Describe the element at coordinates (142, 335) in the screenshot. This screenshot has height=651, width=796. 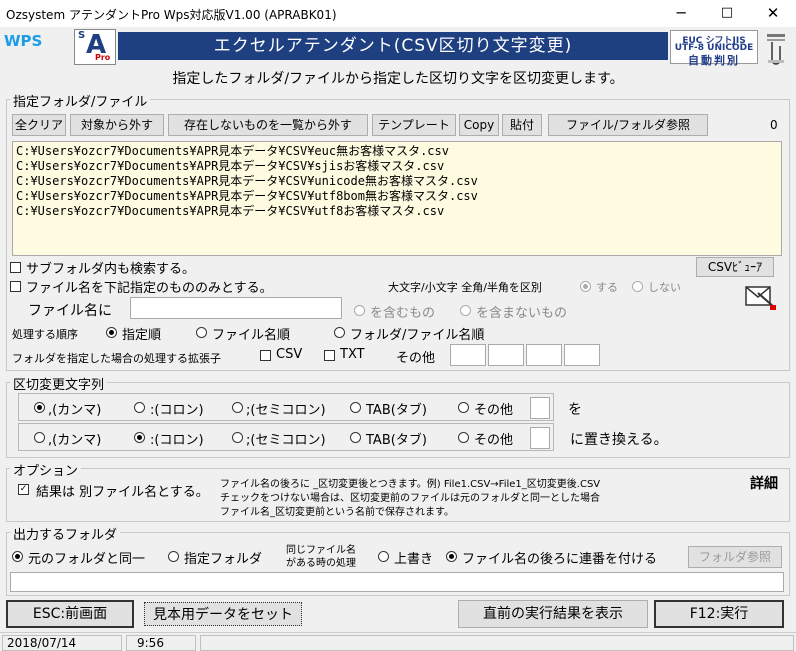
I see `order-specified-label: 指定順` at that location.